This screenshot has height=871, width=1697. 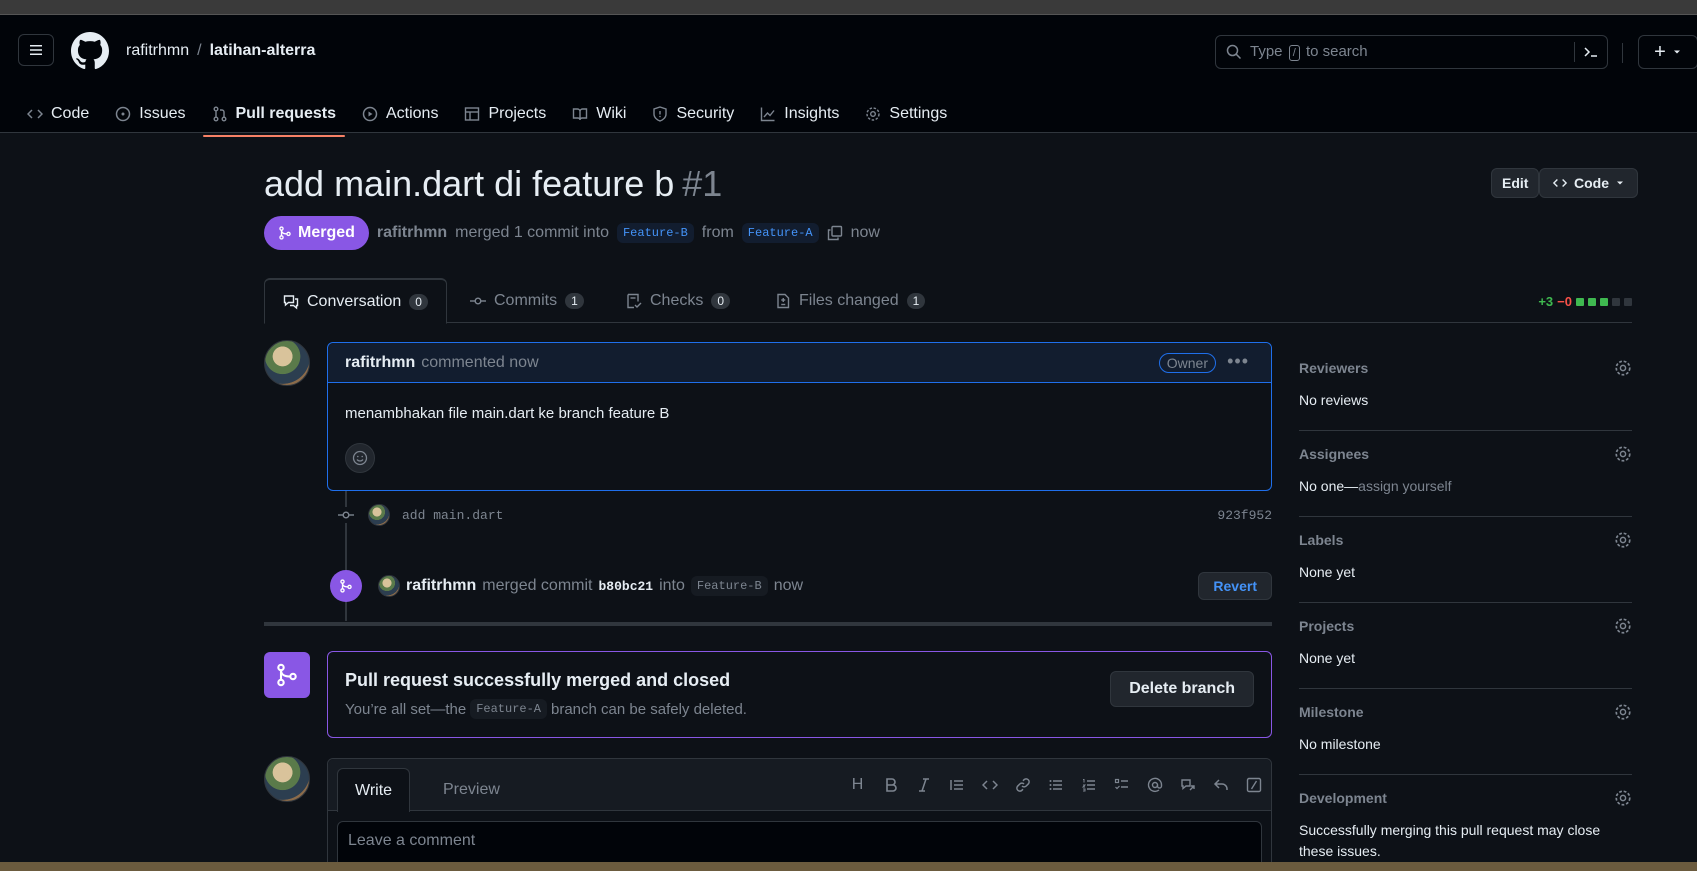 What do you see at coordinates (923, 785) in the screenshot?
I see `italic-icon` at bounding box center [923, 785].